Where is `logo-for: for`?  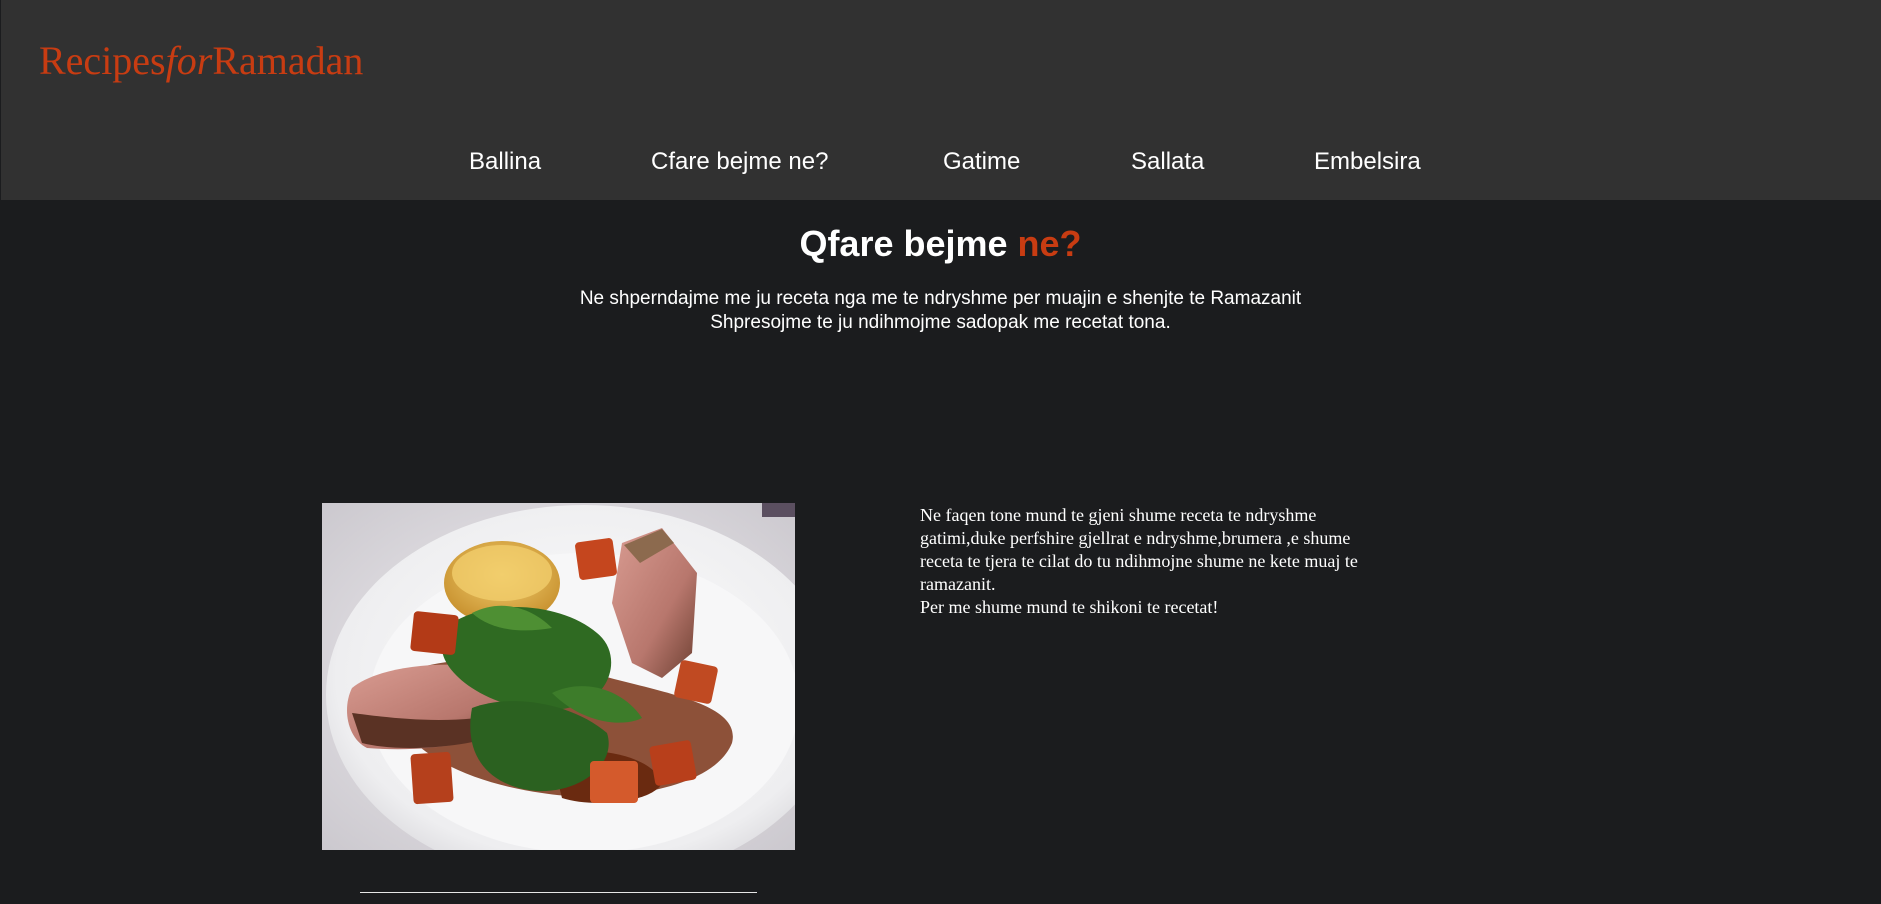 logo-for: for is located at coordinates (189, 60).